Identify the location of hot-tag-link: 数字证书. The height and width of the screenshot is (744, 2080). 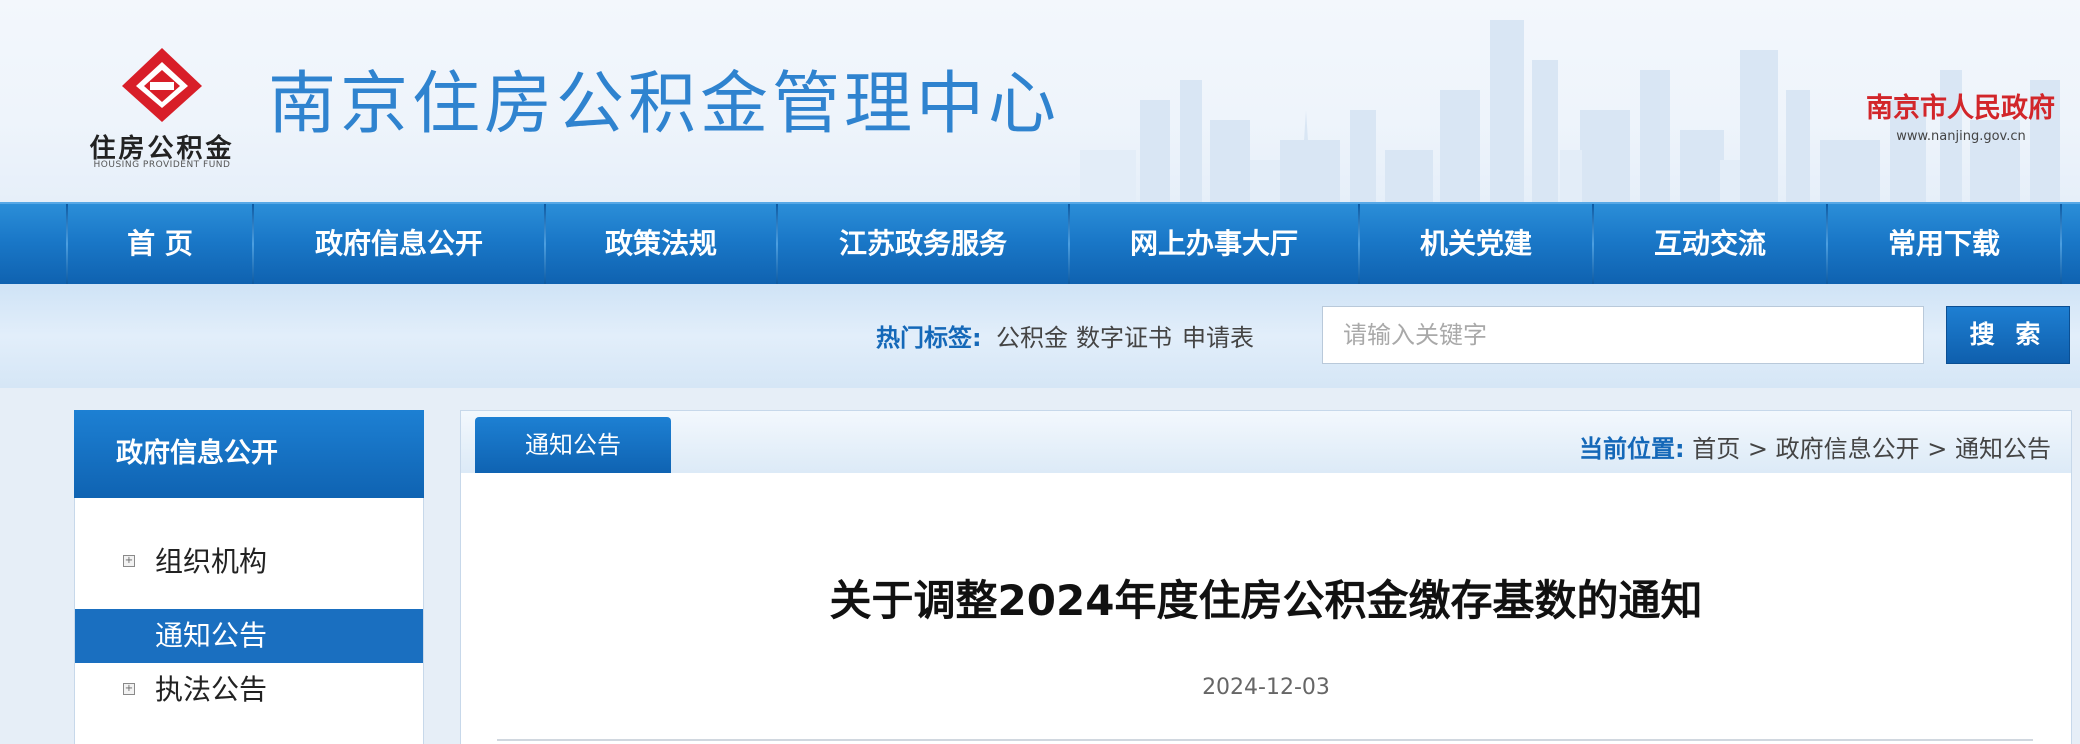
(1124, 335).